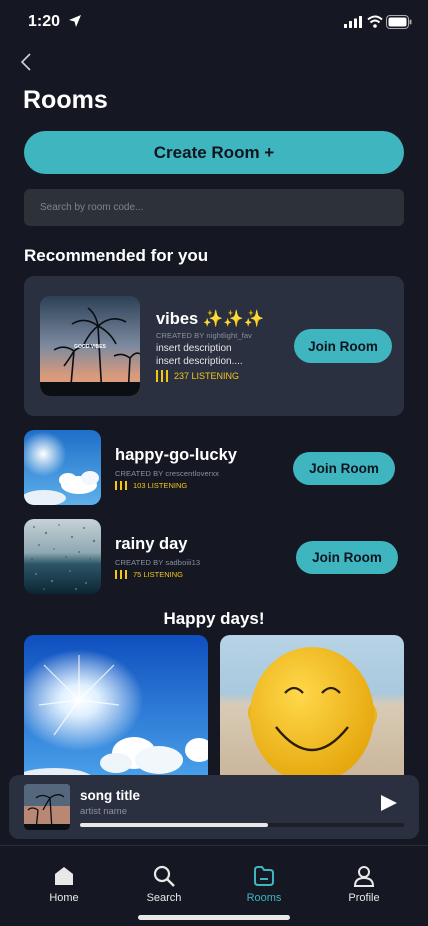 The width and height of the screenshot is (428, 926). I want to click on tab-label: Search, so click(164, 898).